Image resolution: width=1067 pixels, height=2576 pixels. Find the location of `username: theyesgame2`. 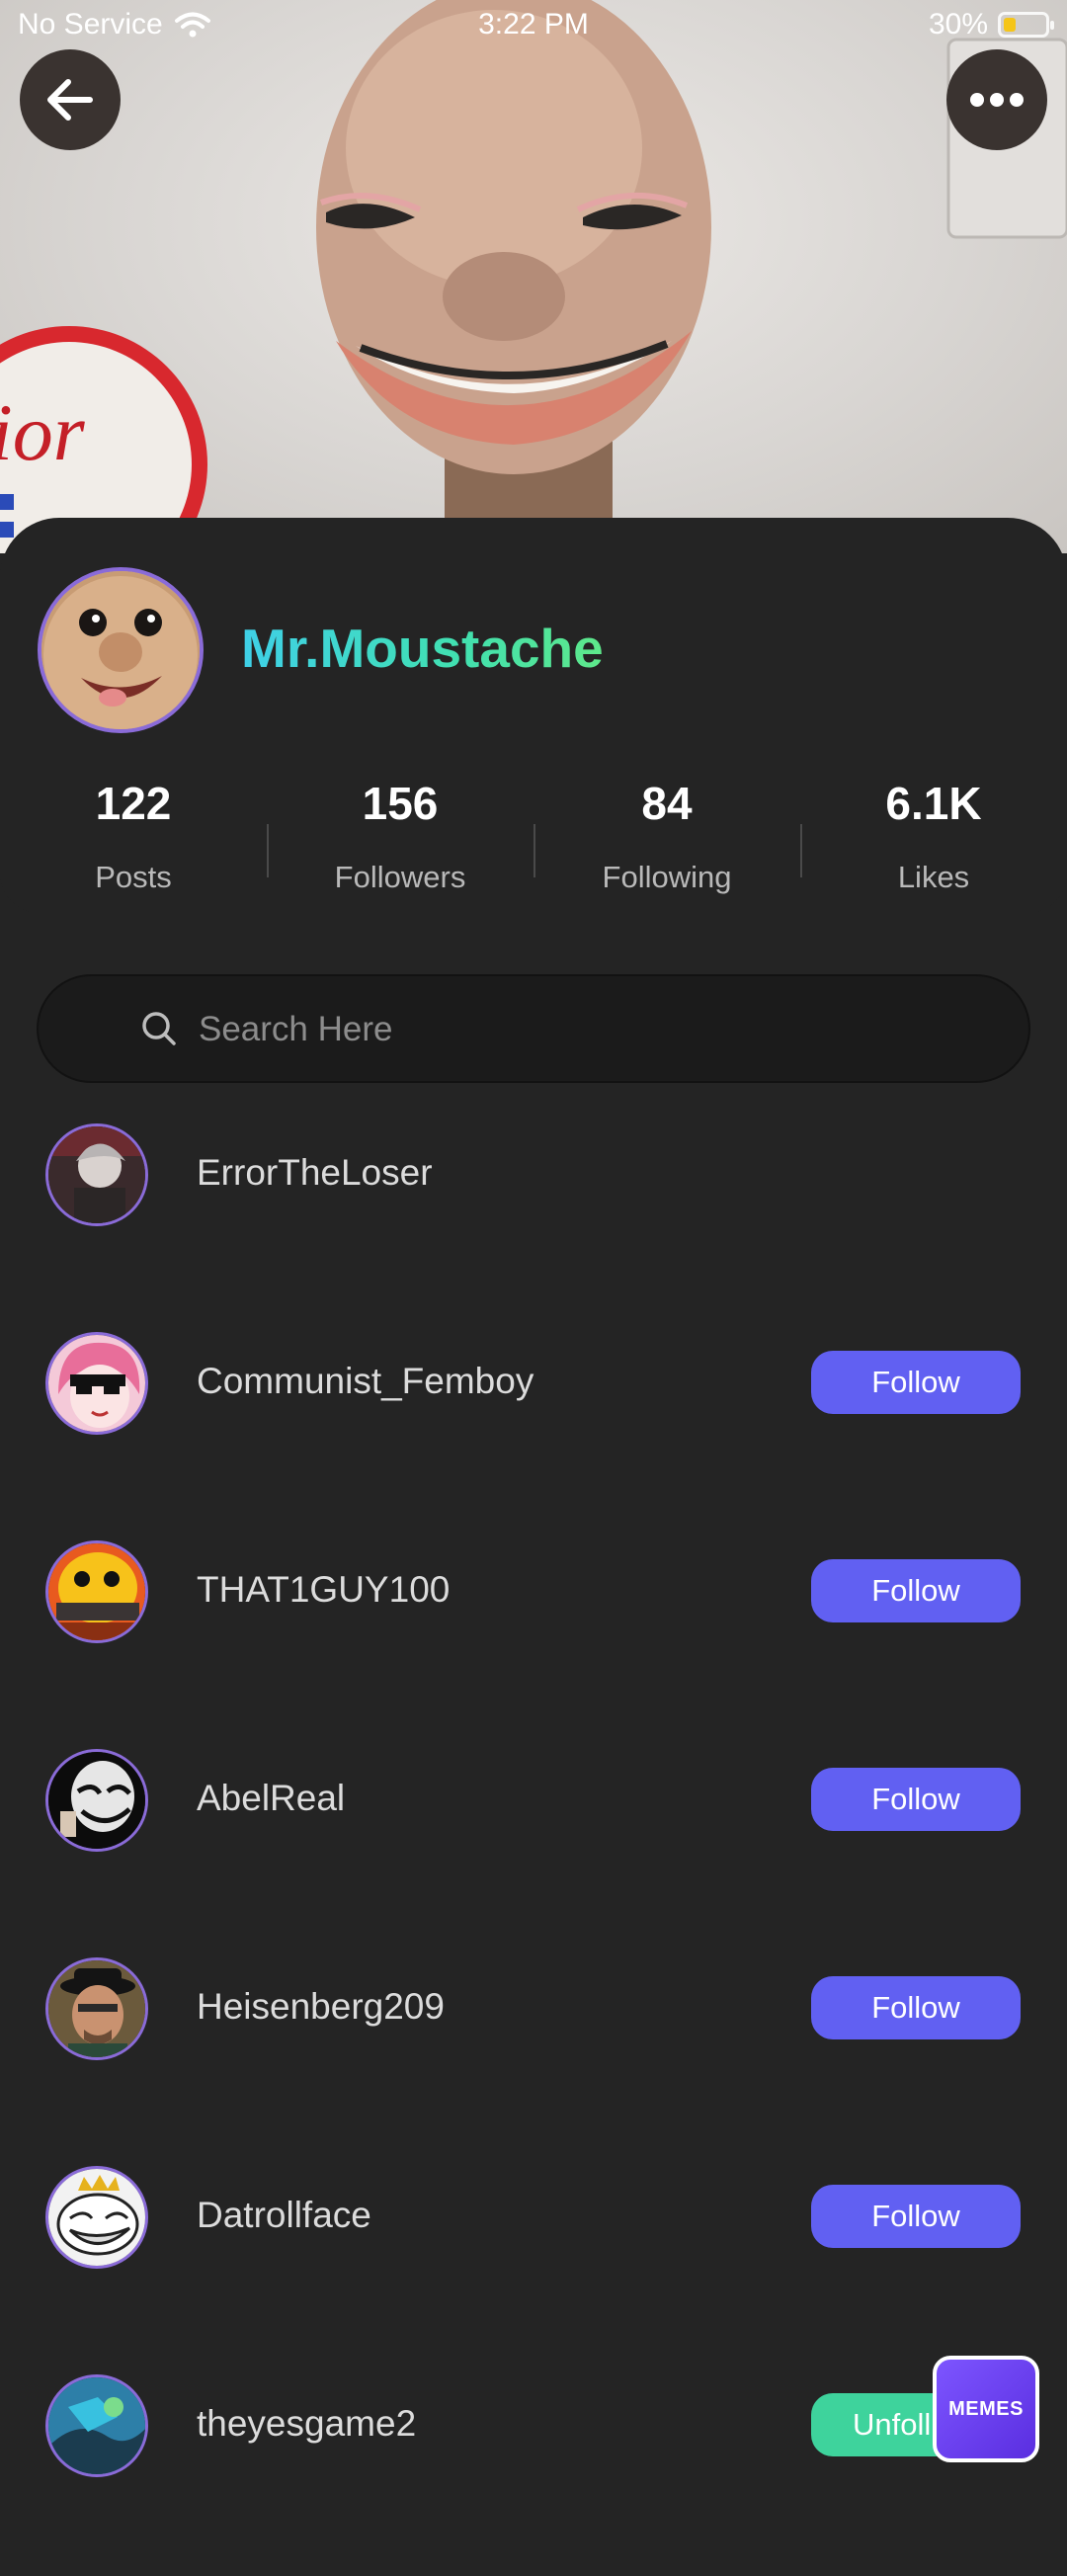

username: theyesgame2 is located at coordinates (306, 2424).